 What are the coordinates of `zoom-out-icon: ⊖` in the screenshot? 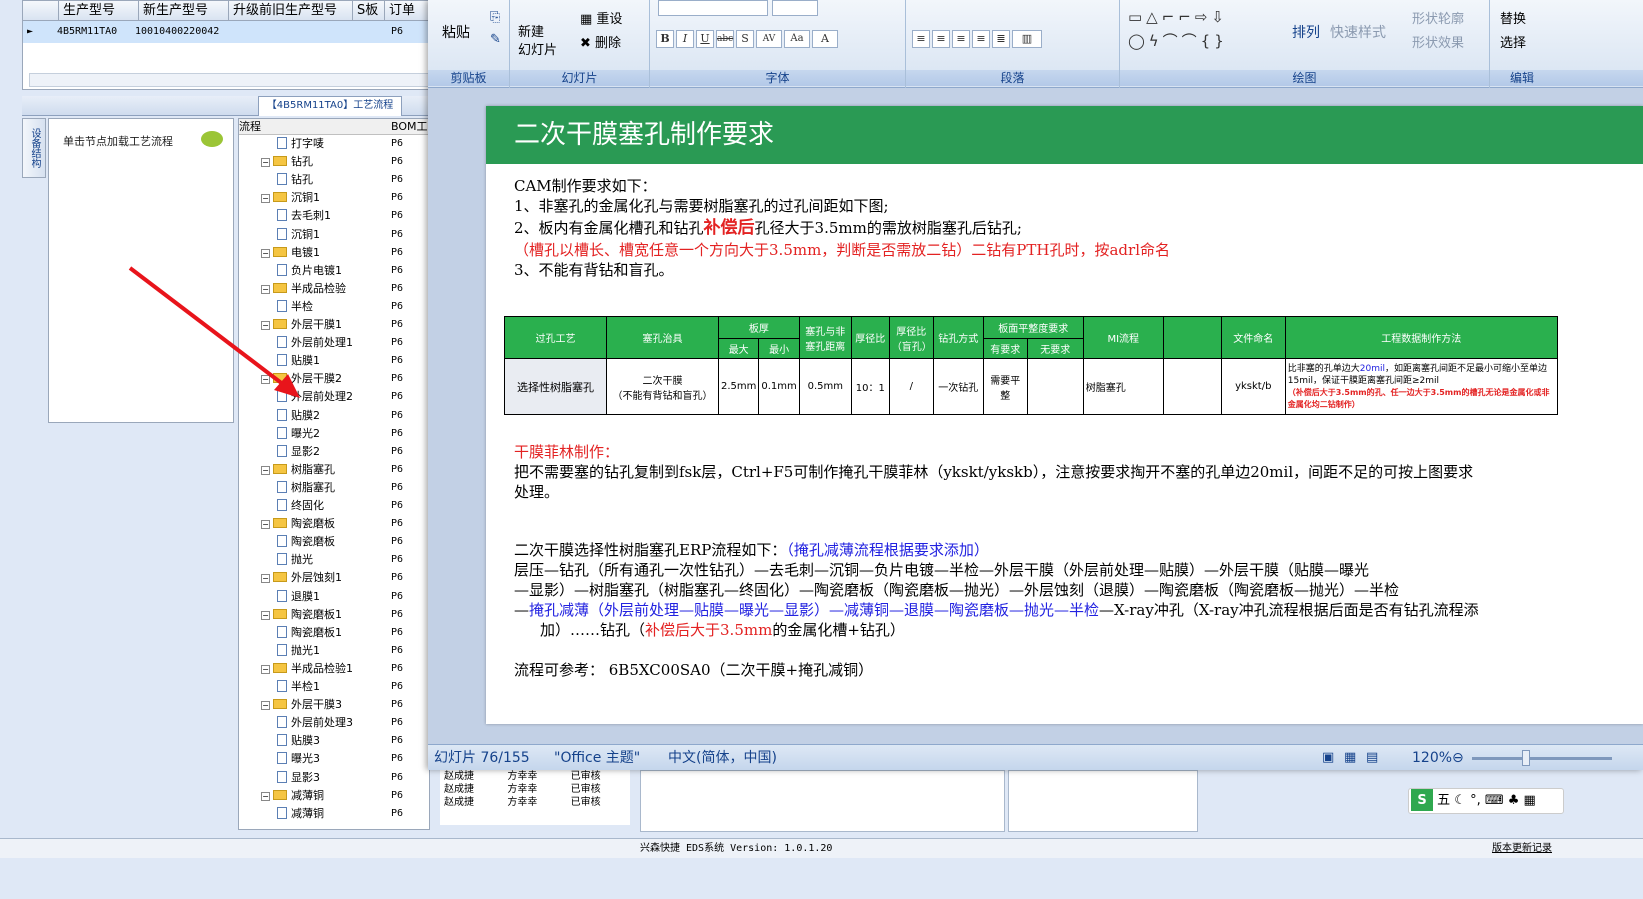 It's located at (1458, 758).